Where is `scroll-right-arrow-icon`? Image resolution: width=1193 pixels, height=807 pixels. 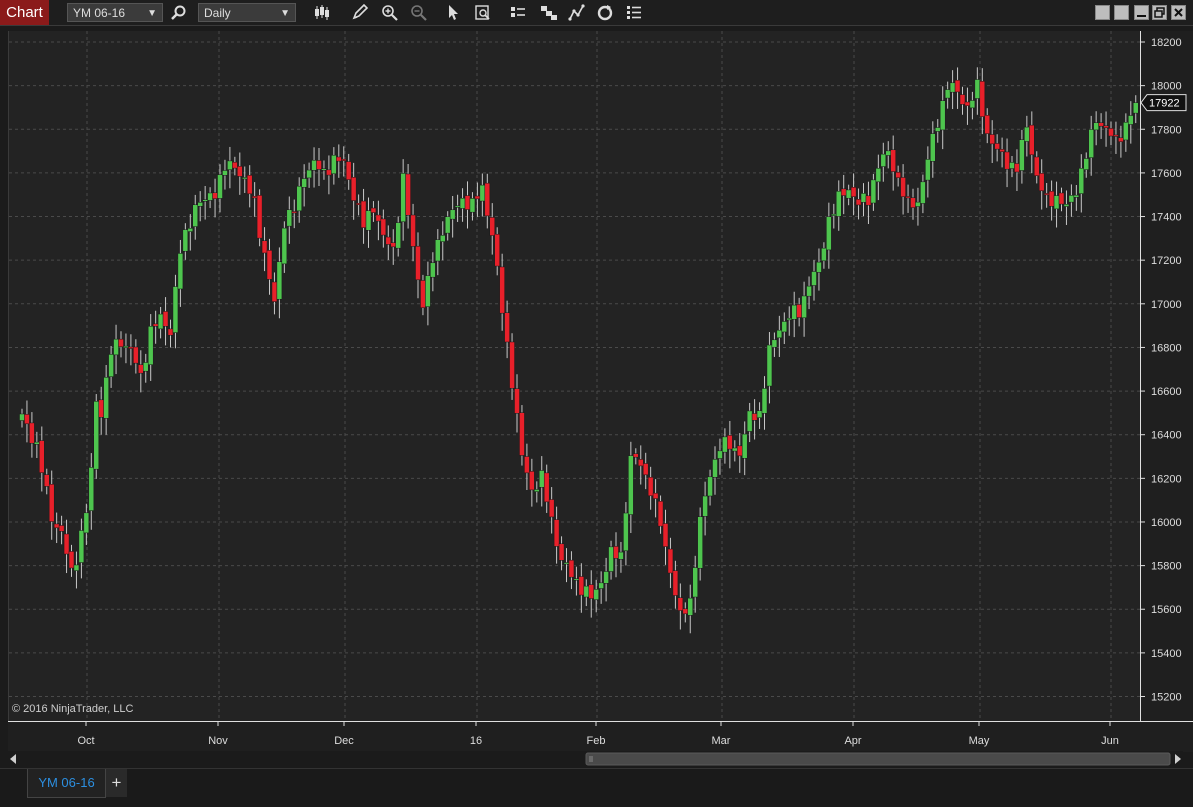
scroll-right-arrow-icon is located at coordinates (1178, 759).